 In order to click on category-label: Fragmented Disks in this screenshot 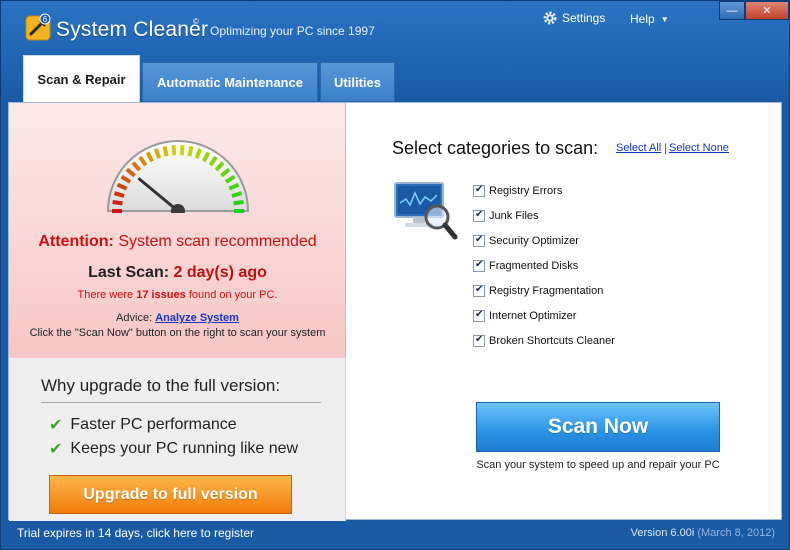, I will do `click(534, 266)`.